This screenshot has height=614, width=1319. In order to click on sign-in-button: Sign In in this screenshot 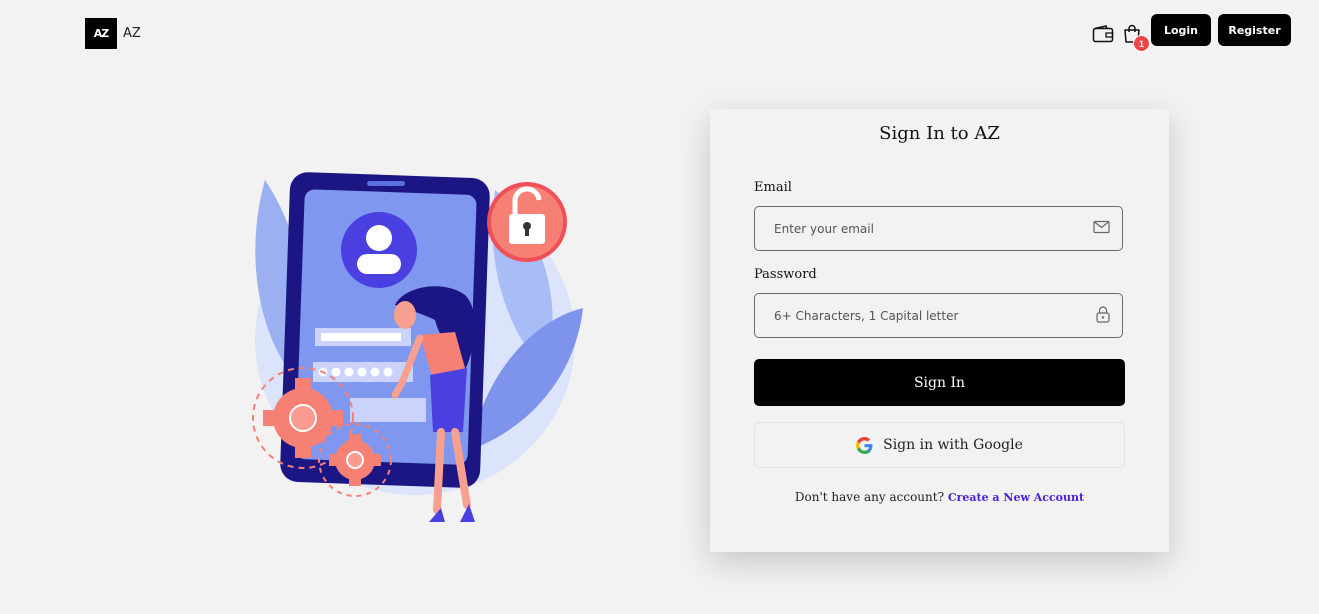, I will do `click(939, 382)`.